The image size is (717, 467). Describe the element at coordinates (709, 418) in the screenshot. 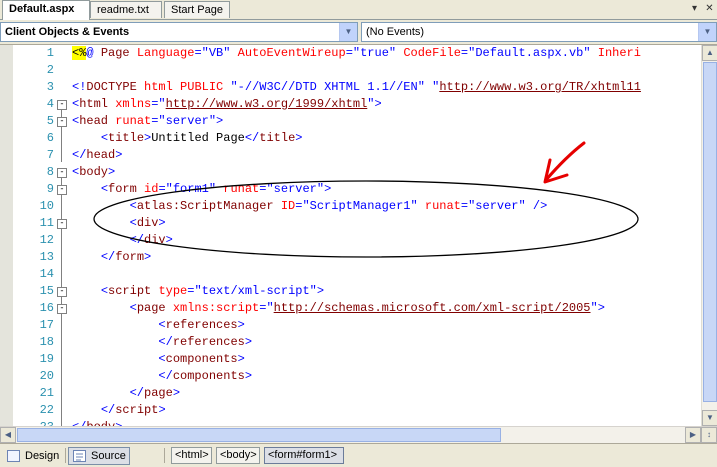

I see `scroll-down-icon: ▼` at that location.